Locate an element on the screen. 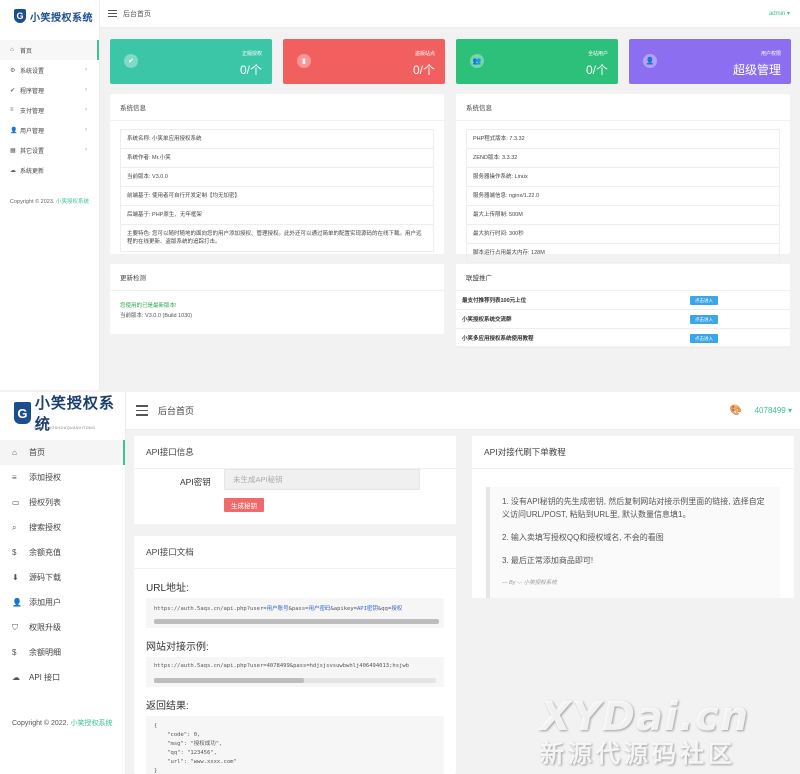  league-row: 小笑多应用授权系统使用教程 点击进入 is located at coordinates (623, 338).